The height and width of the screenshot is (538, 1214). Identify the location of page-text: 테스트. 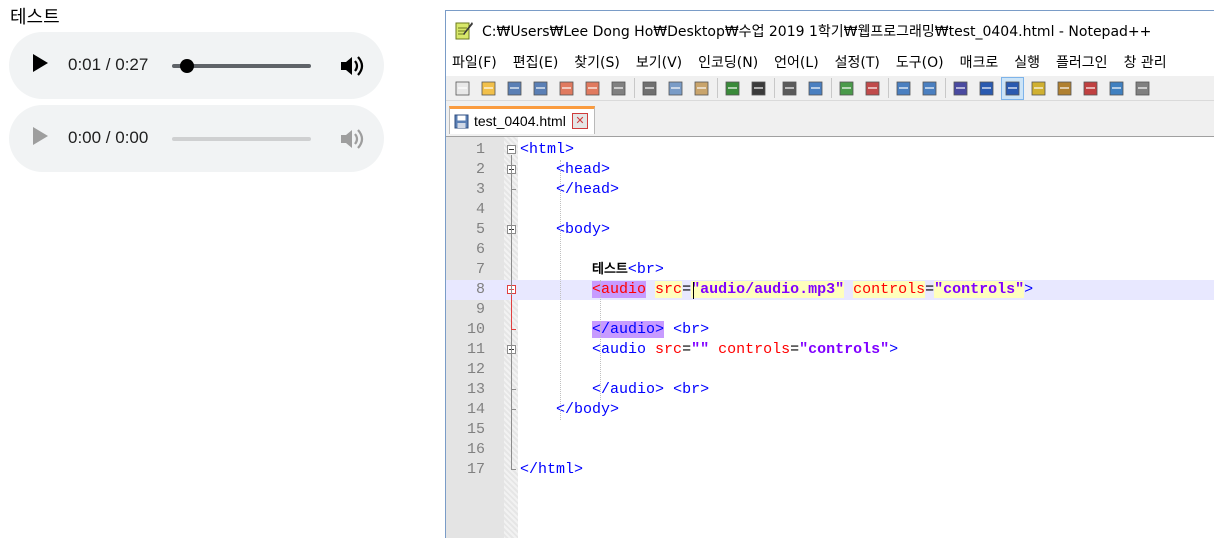
(35, 17).